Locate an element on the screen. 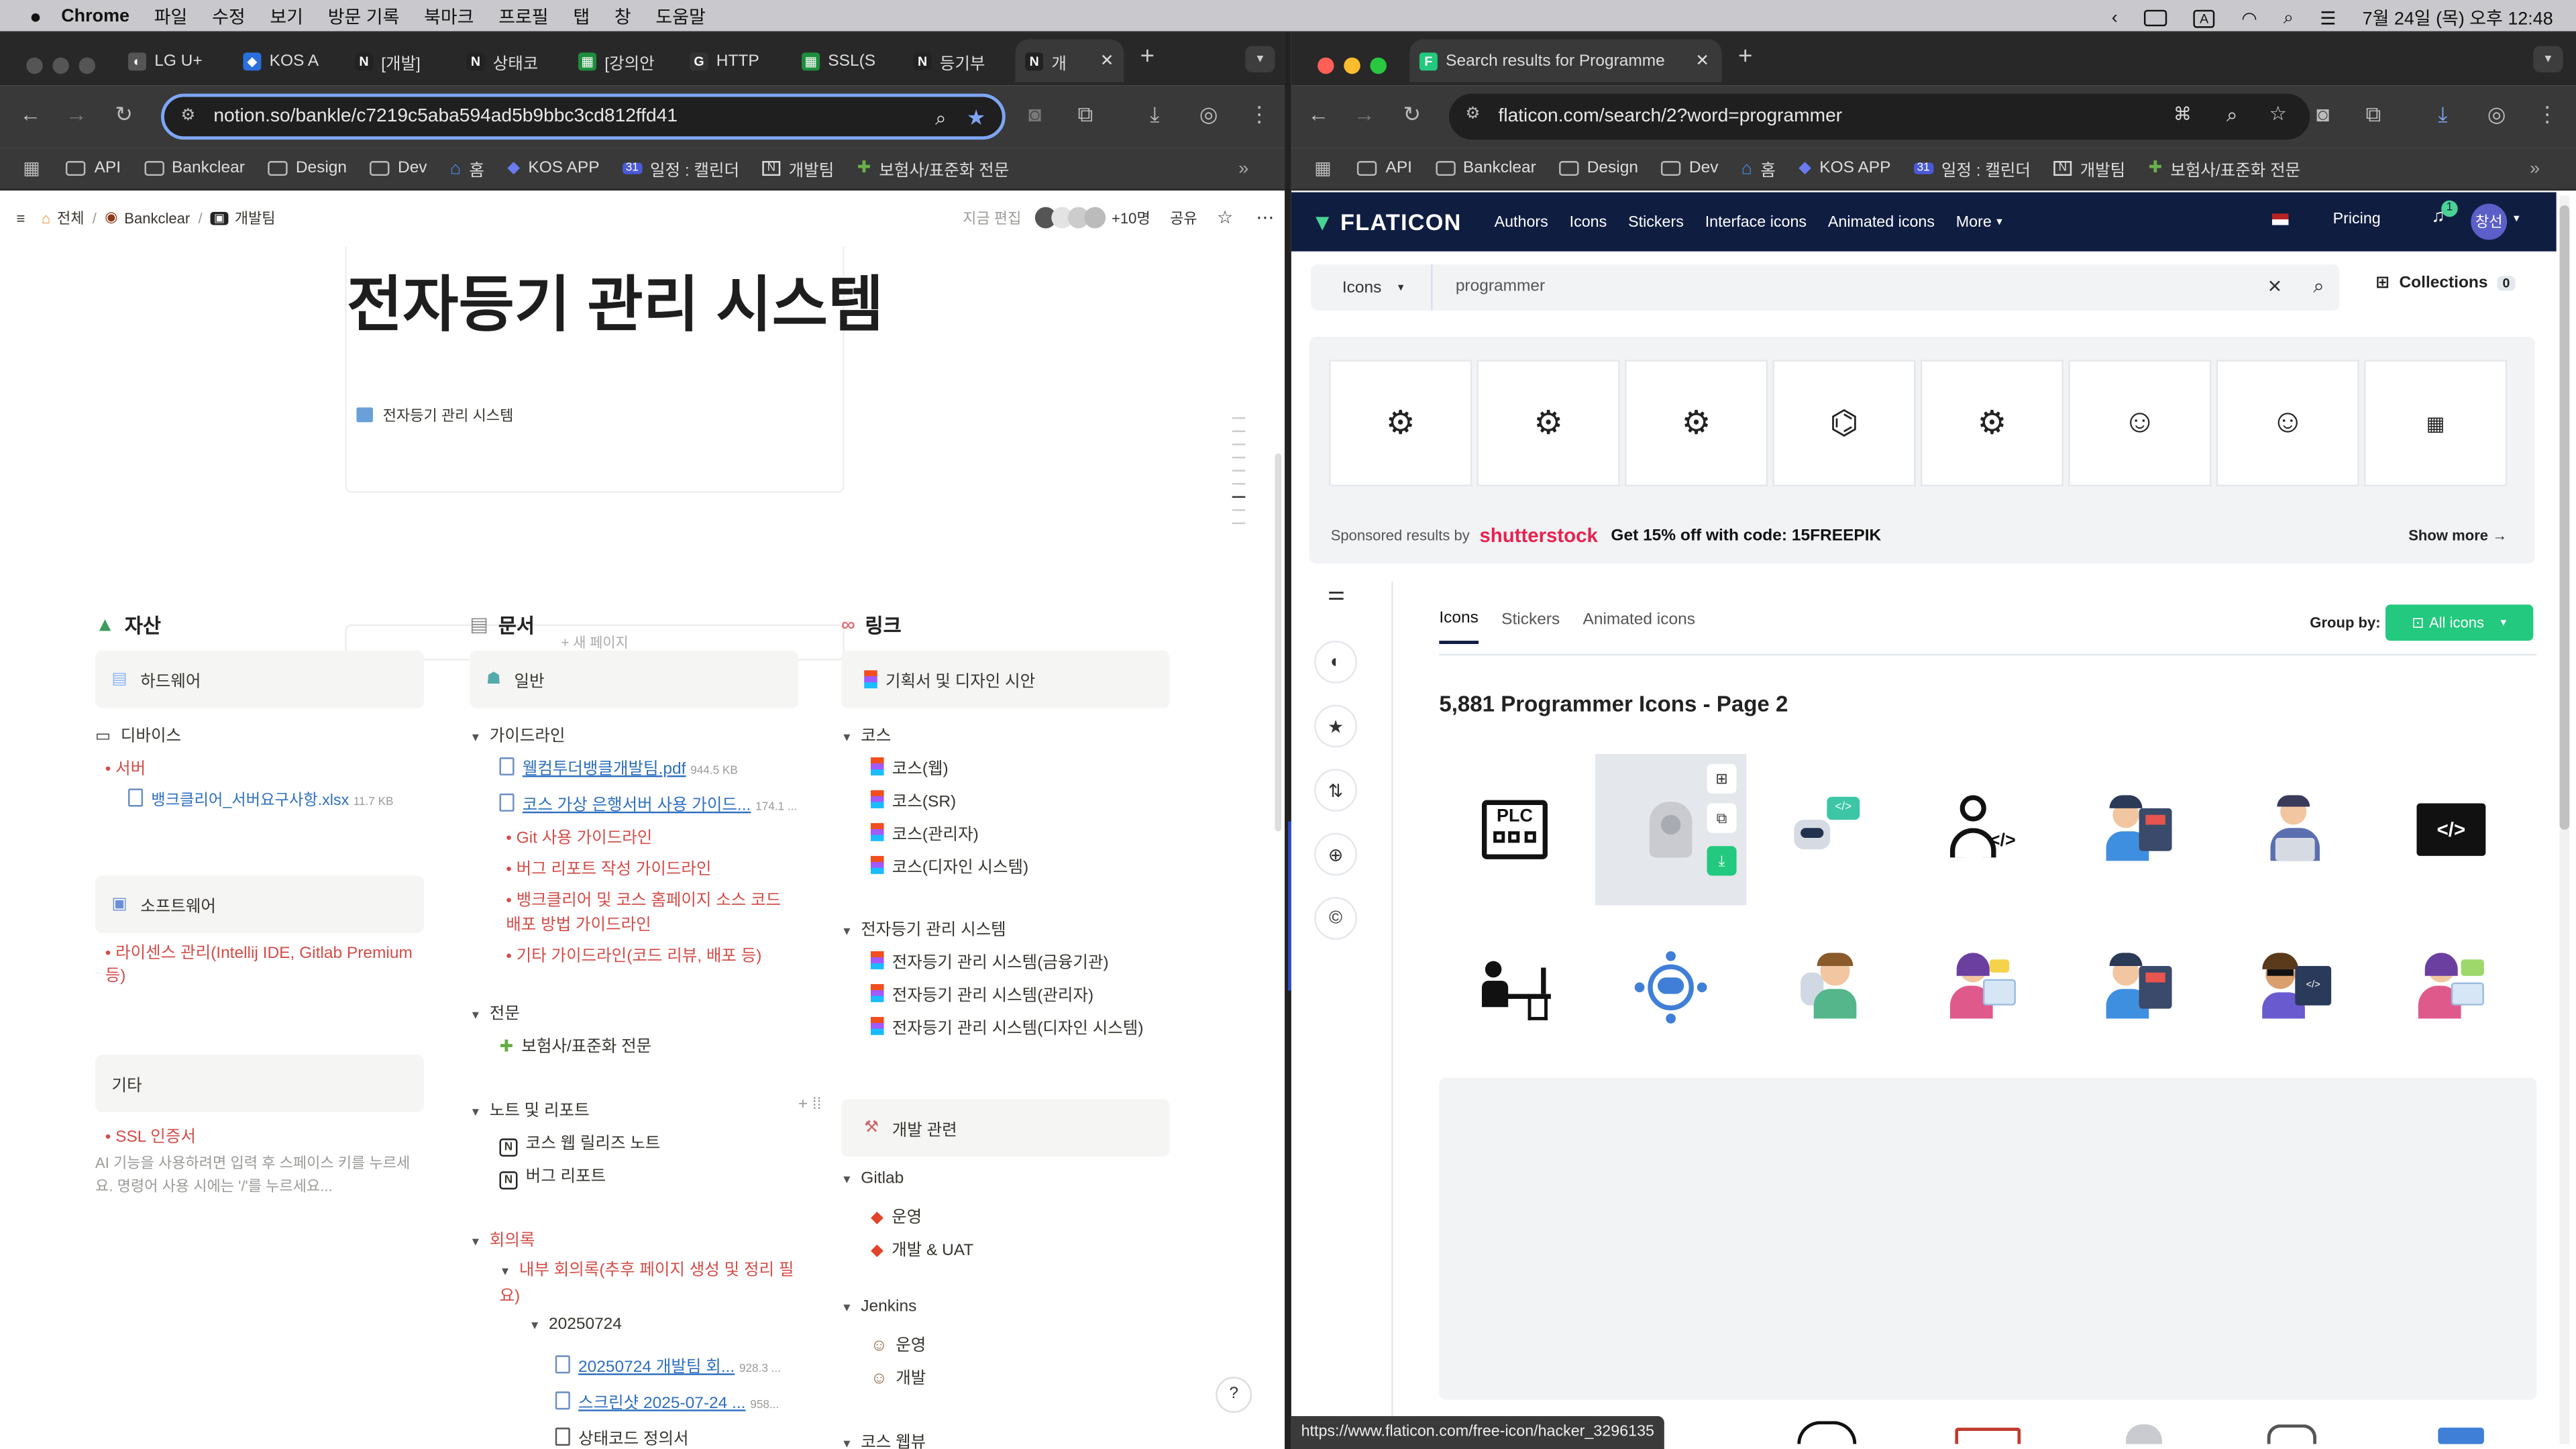 The width and height of the screenshot is (2576, 1449). figma-link: 코스(관리자) is located at coordinates (1005, 836).